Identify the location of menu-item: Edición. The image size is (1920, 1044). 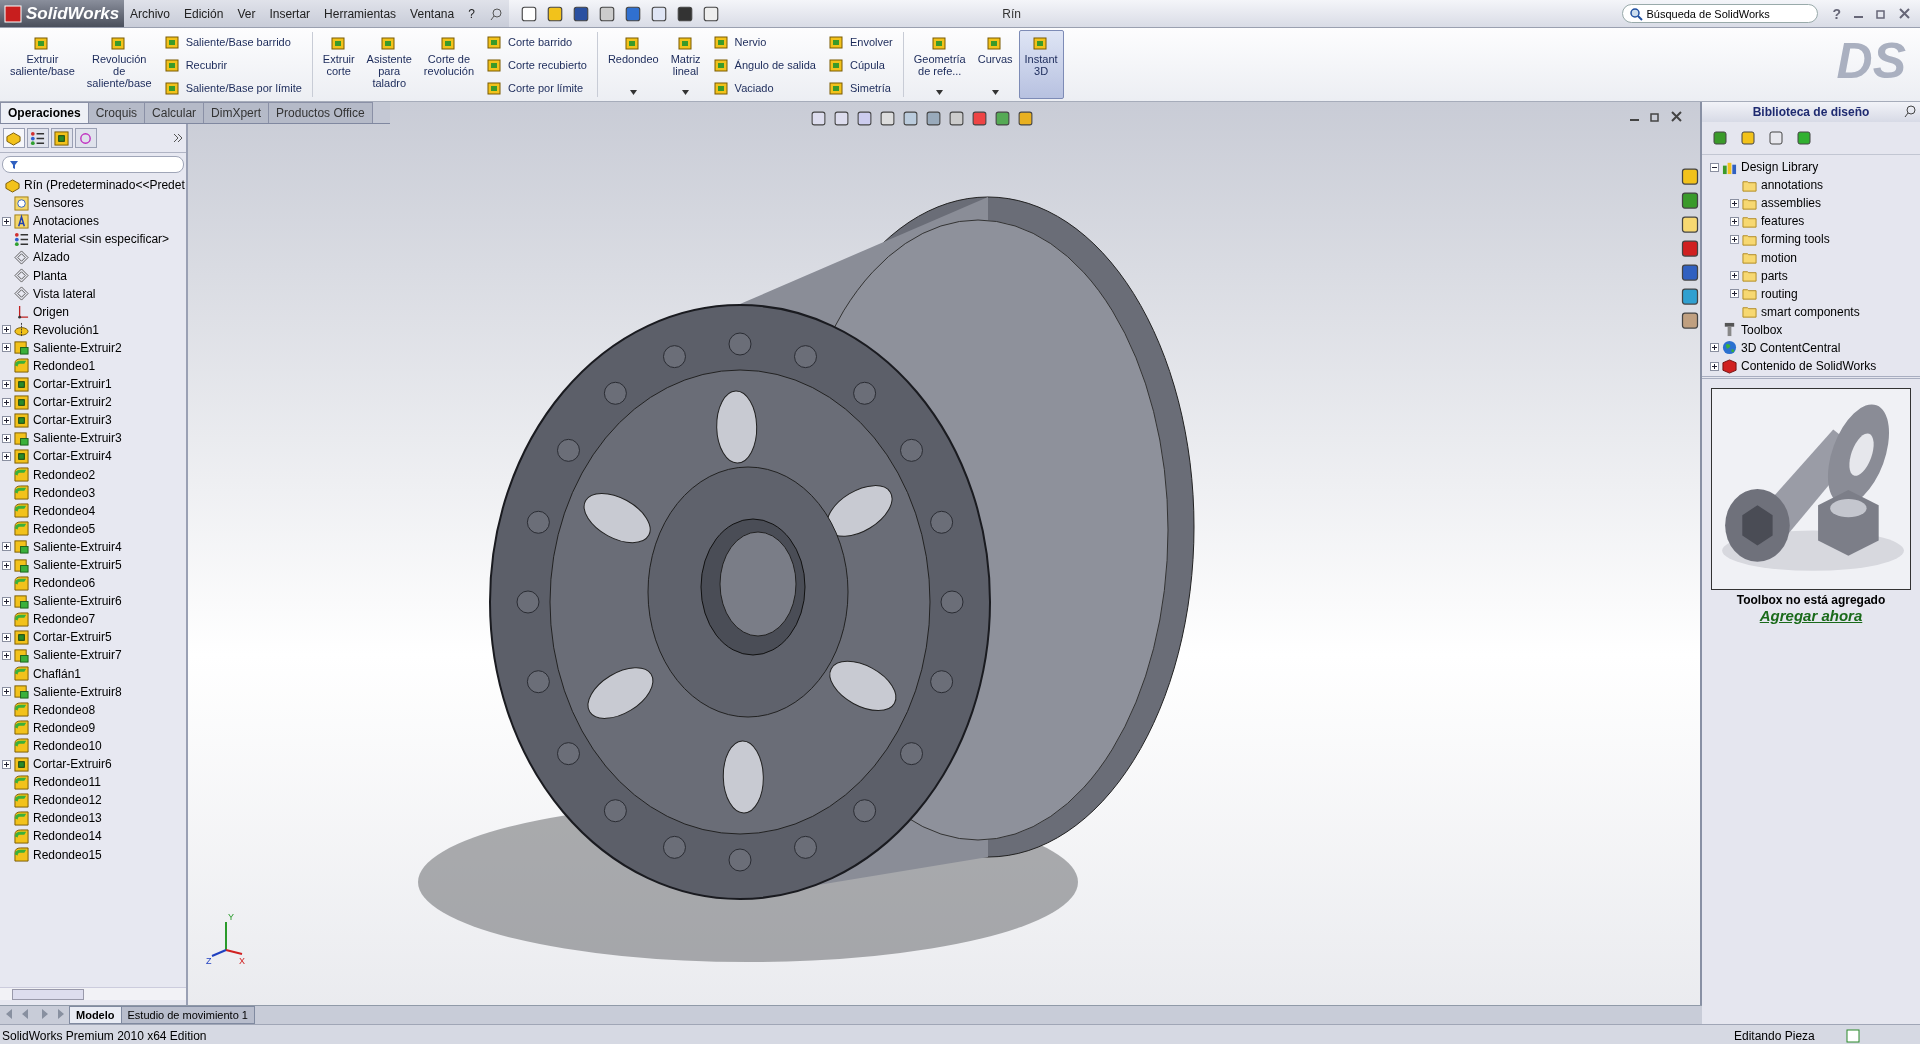
(204, 13).